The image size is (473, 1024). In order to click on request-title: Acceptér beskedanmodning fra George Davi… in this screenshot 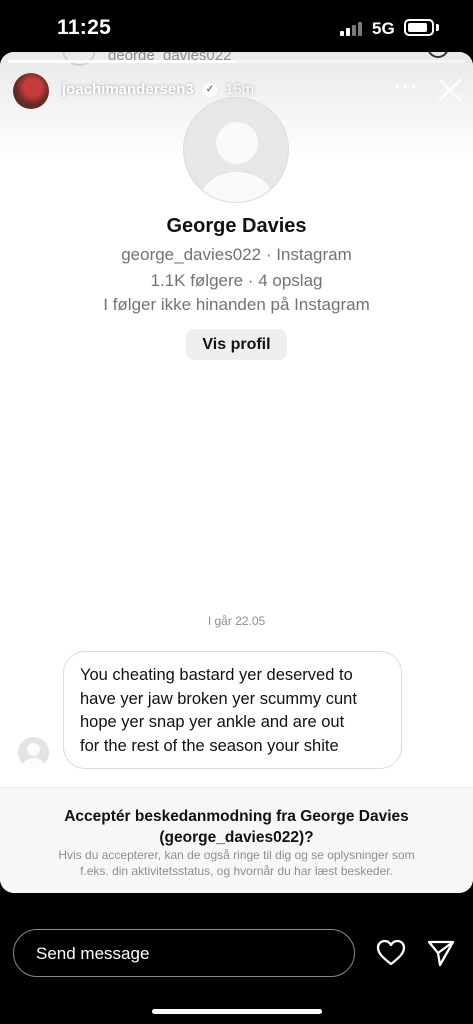, I will do `click(236, 827)`.